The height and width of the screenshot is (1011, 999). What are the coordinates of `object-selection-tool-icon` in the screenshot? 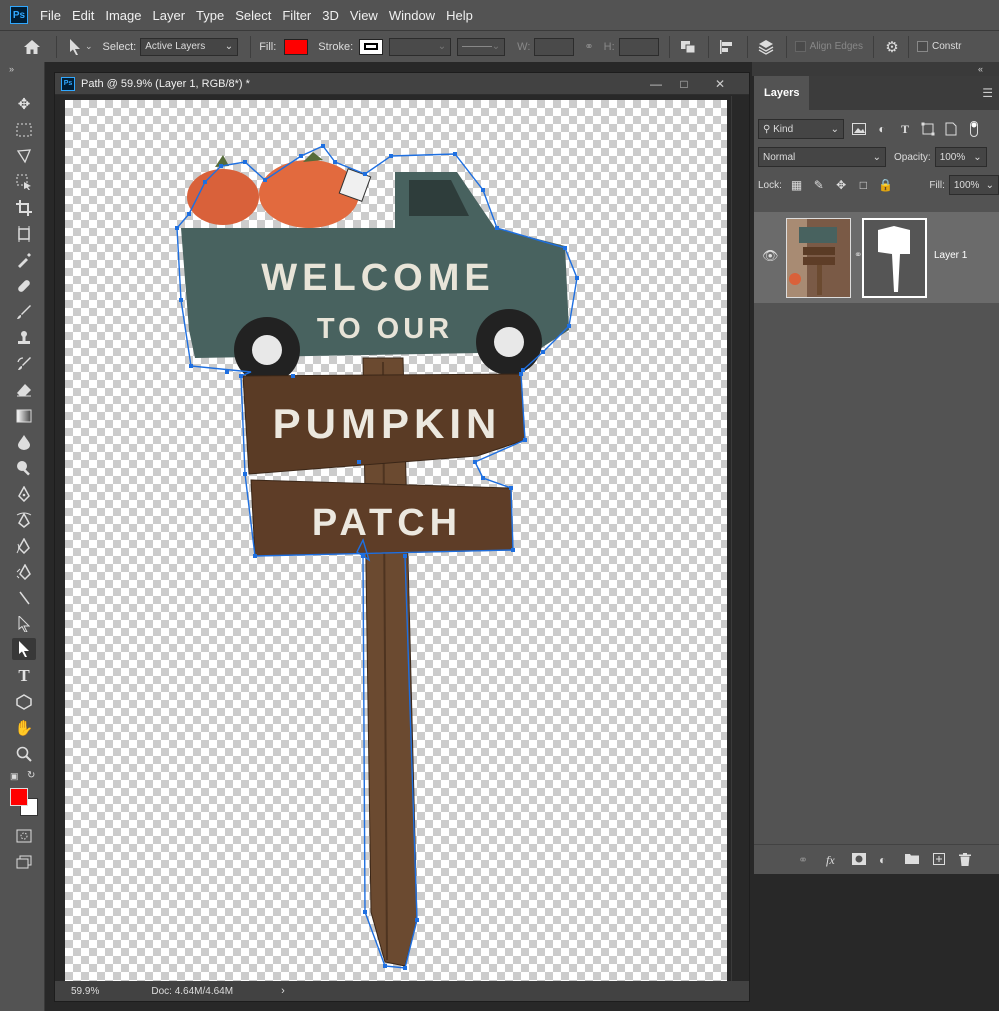 It's located at (24, 182).